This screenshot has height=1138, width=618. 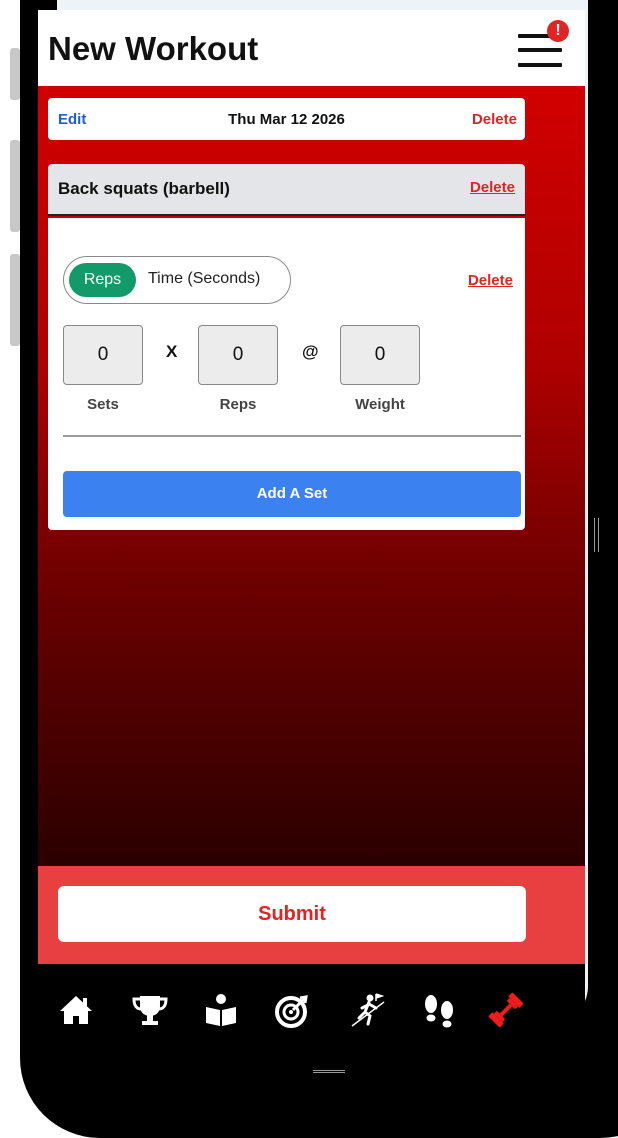 I want to click on weight-label: Weight, so click(x=380, y=404).